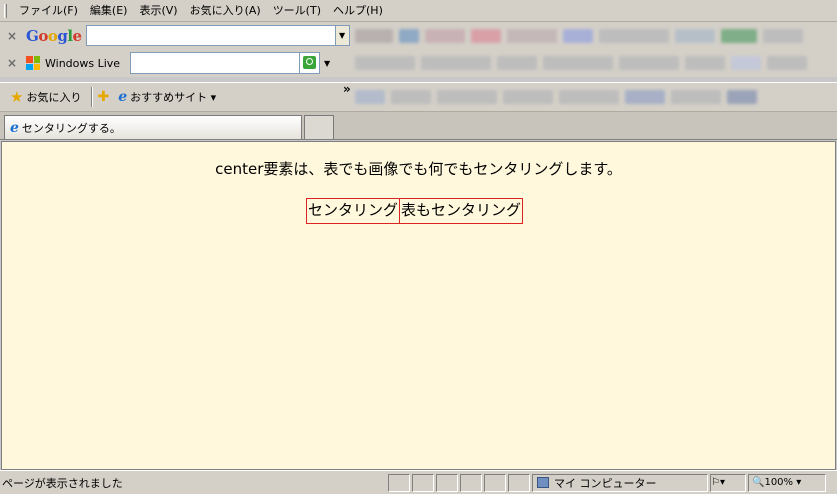 This screenshot has width=837, height=494. I want to click on windows-live-toolbar: × Windows Live ▼, so click(418, 63).